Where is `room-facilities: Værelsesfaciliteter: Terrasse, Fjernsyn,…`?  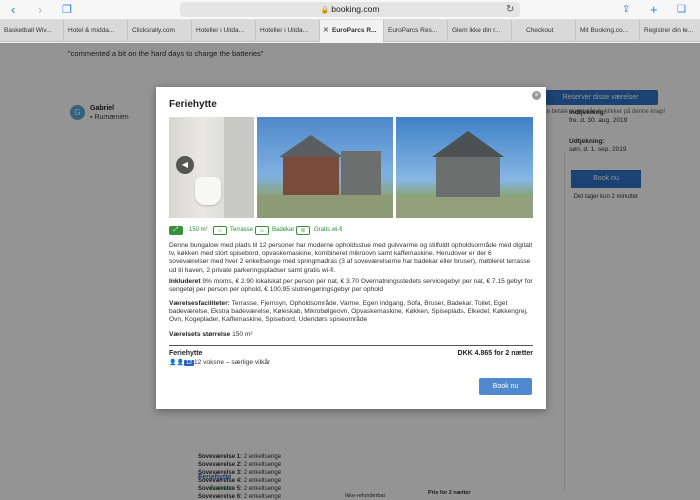 room-facilities: Værelsesfaciliteter: Terrasse, Fjernsyn,… is located at coordinates (348, 312).